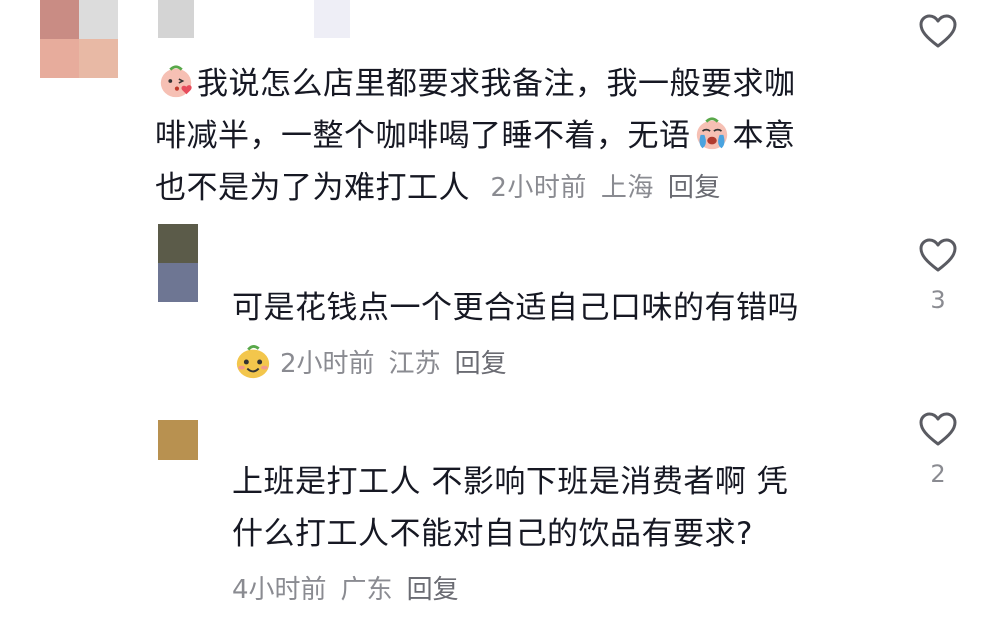 The height and width of the screenshot is (624, 1000). I want to click on reply-meta: 2小时前 江苏 回复, so click(376, 363).